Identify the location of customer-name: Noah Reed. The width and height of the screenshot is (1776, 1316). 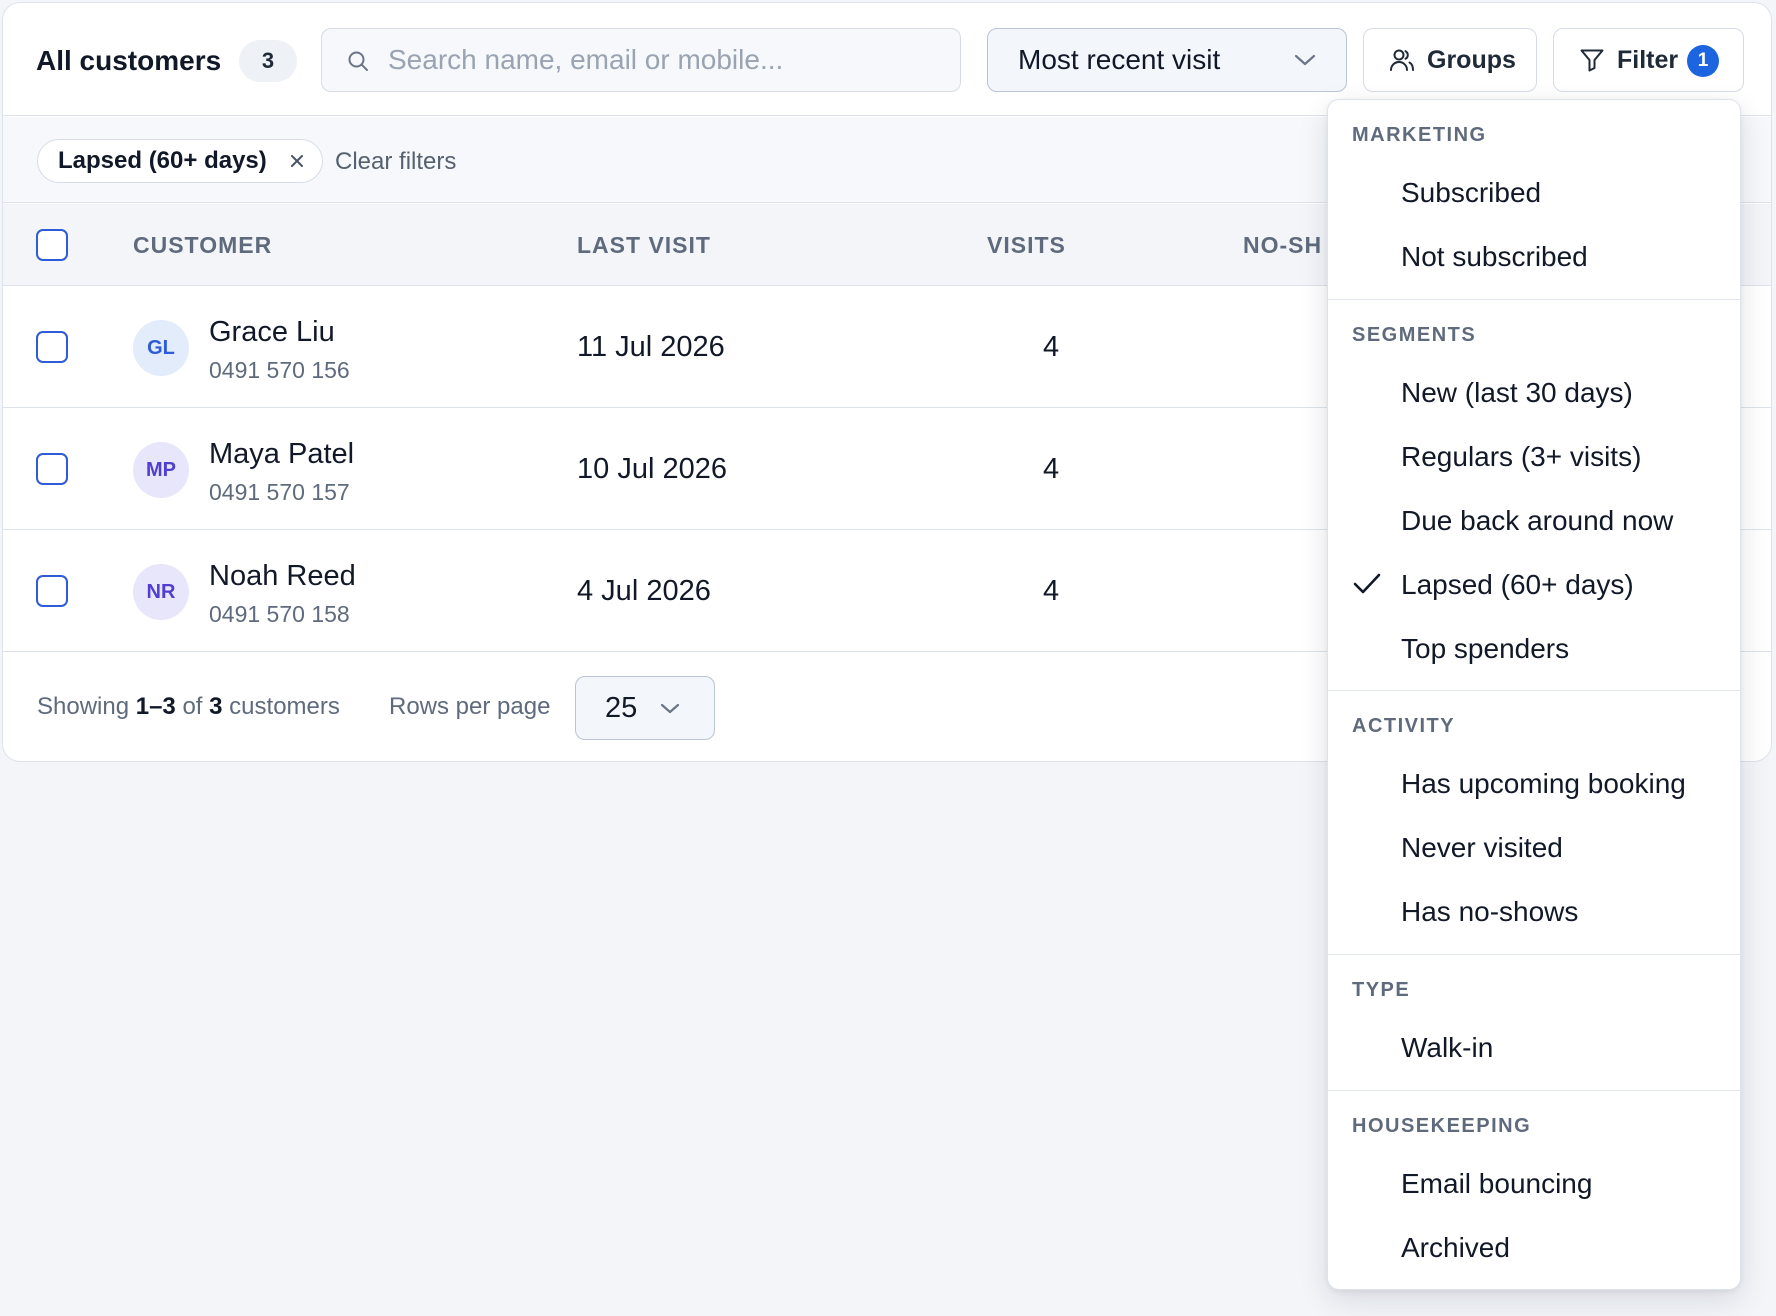
(282, 576).